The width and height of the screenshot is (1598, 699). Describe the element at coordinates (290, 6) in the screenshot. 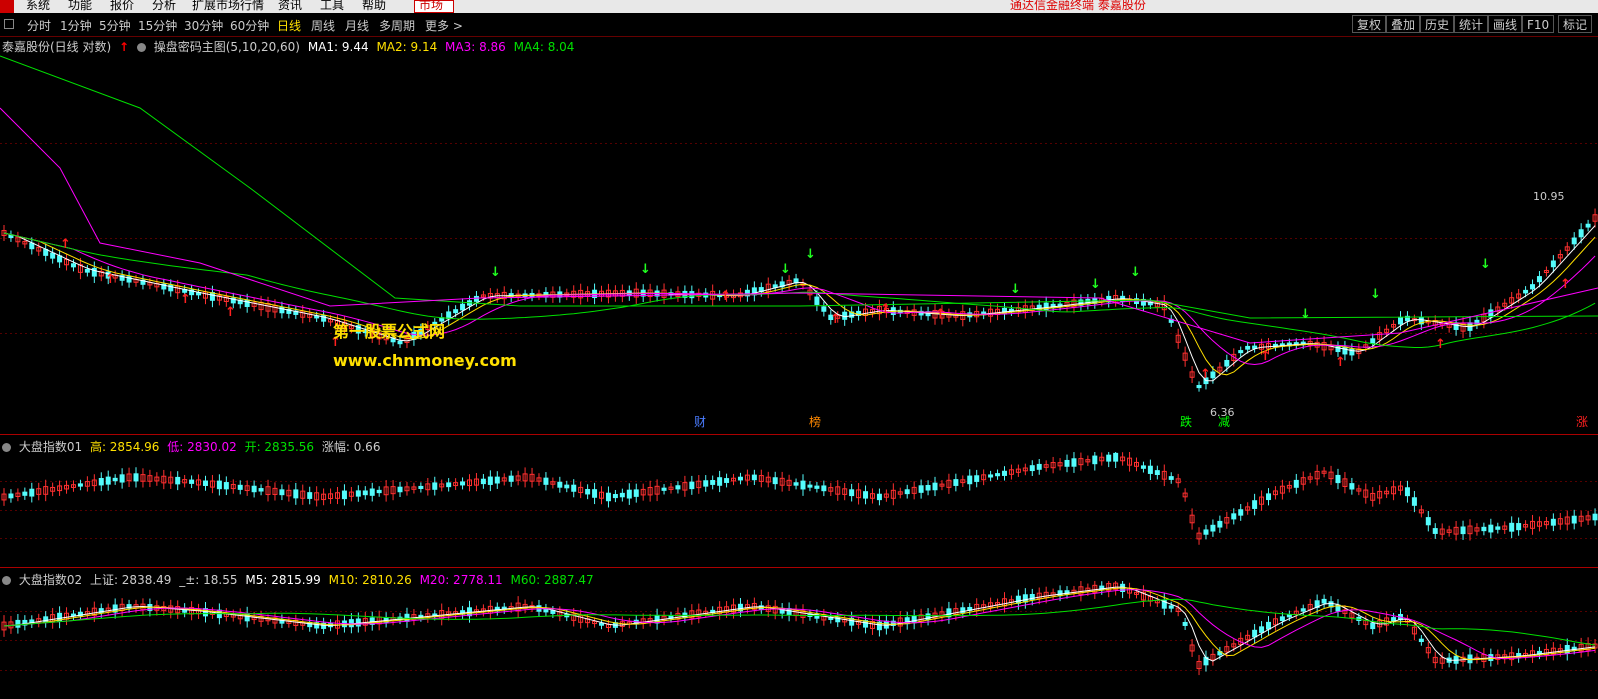

I see `menu-news: 资讯` at that location.